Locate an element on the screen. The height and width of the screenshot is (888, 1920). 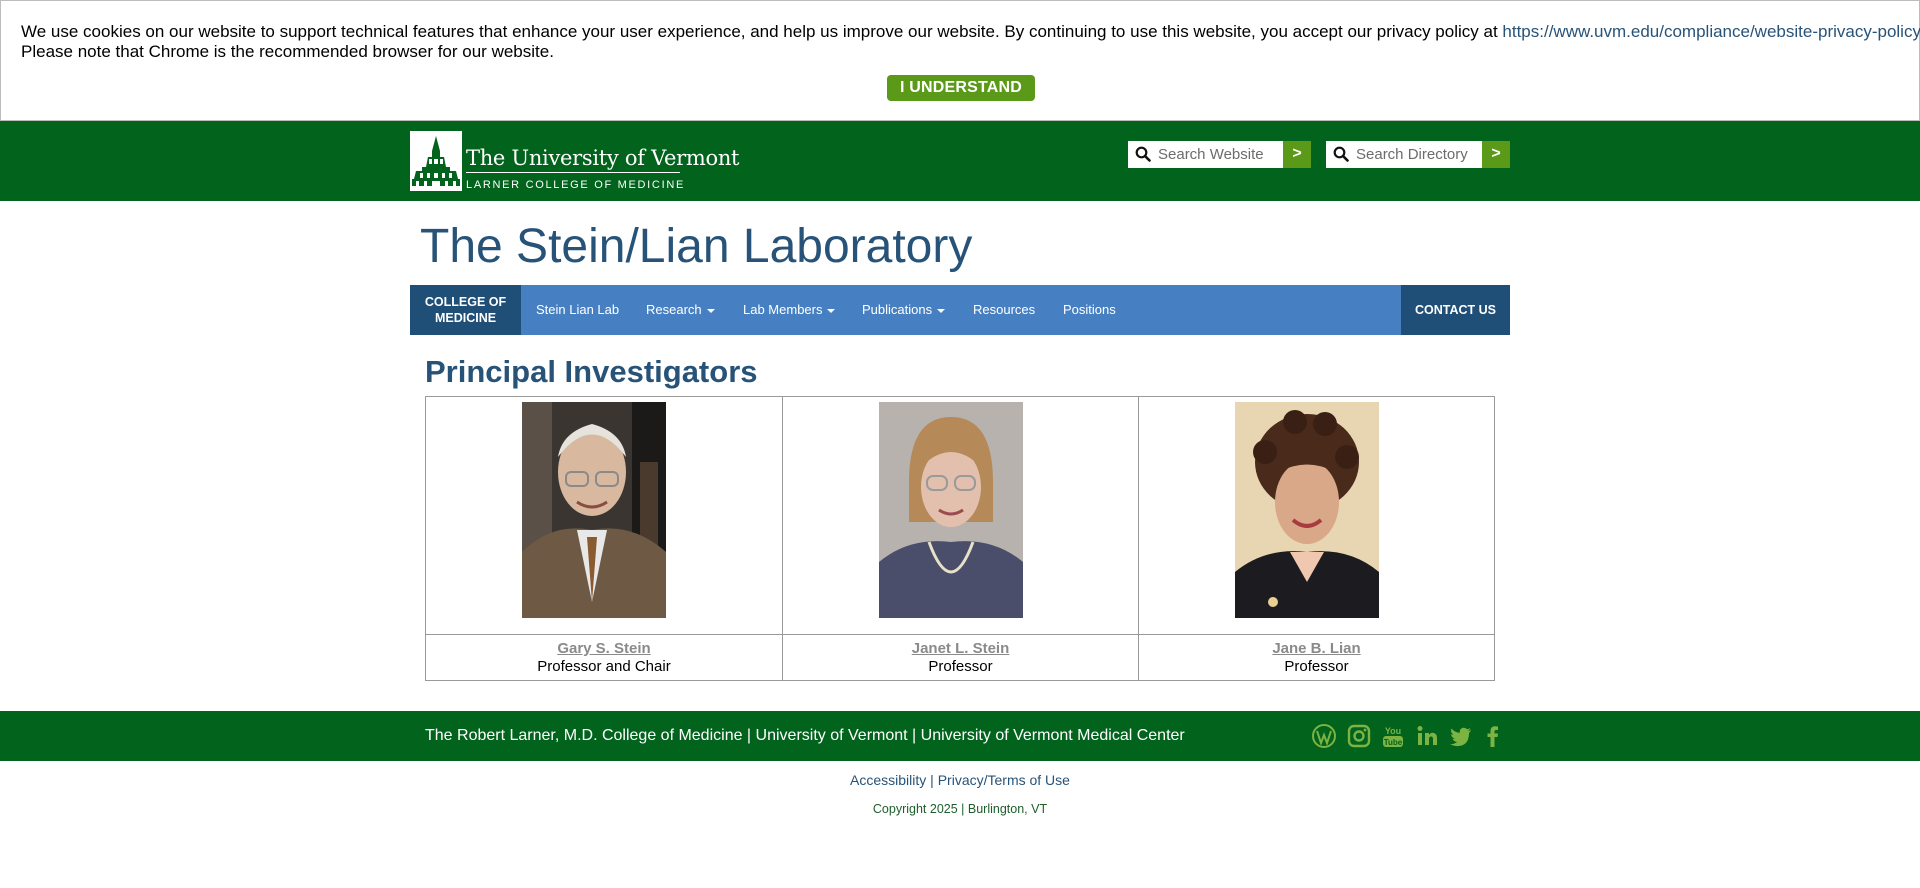
footer-links: Accessibility | Privacy/Terms of Use is located at coordinates (960, 780).